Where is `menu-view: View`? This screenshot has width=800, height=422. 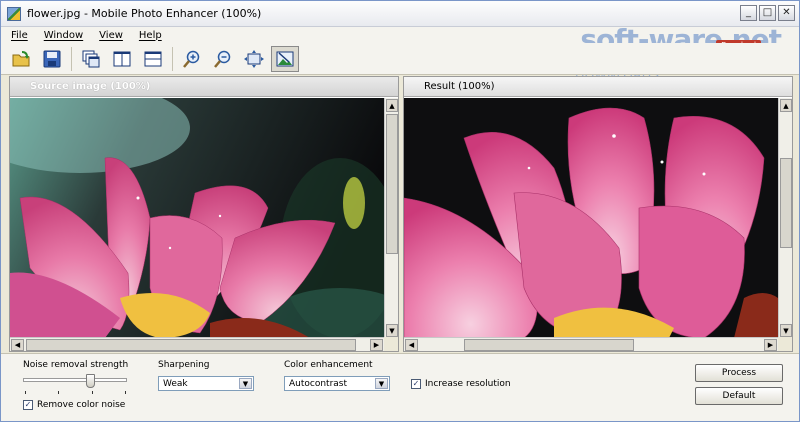
menu-view: View is located at coordinates (111, 35).